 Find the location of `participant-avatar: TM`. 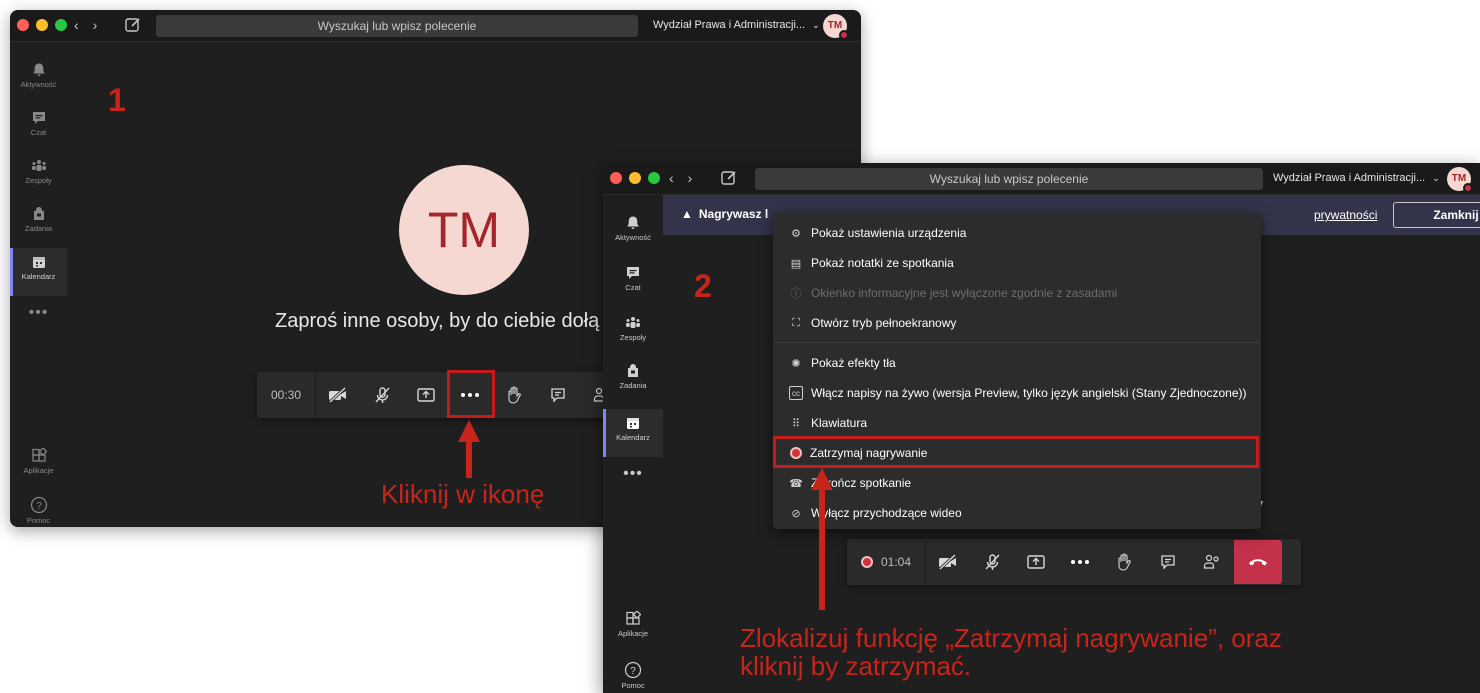

participant-avatar: TM is located at coordinates (464, 230).